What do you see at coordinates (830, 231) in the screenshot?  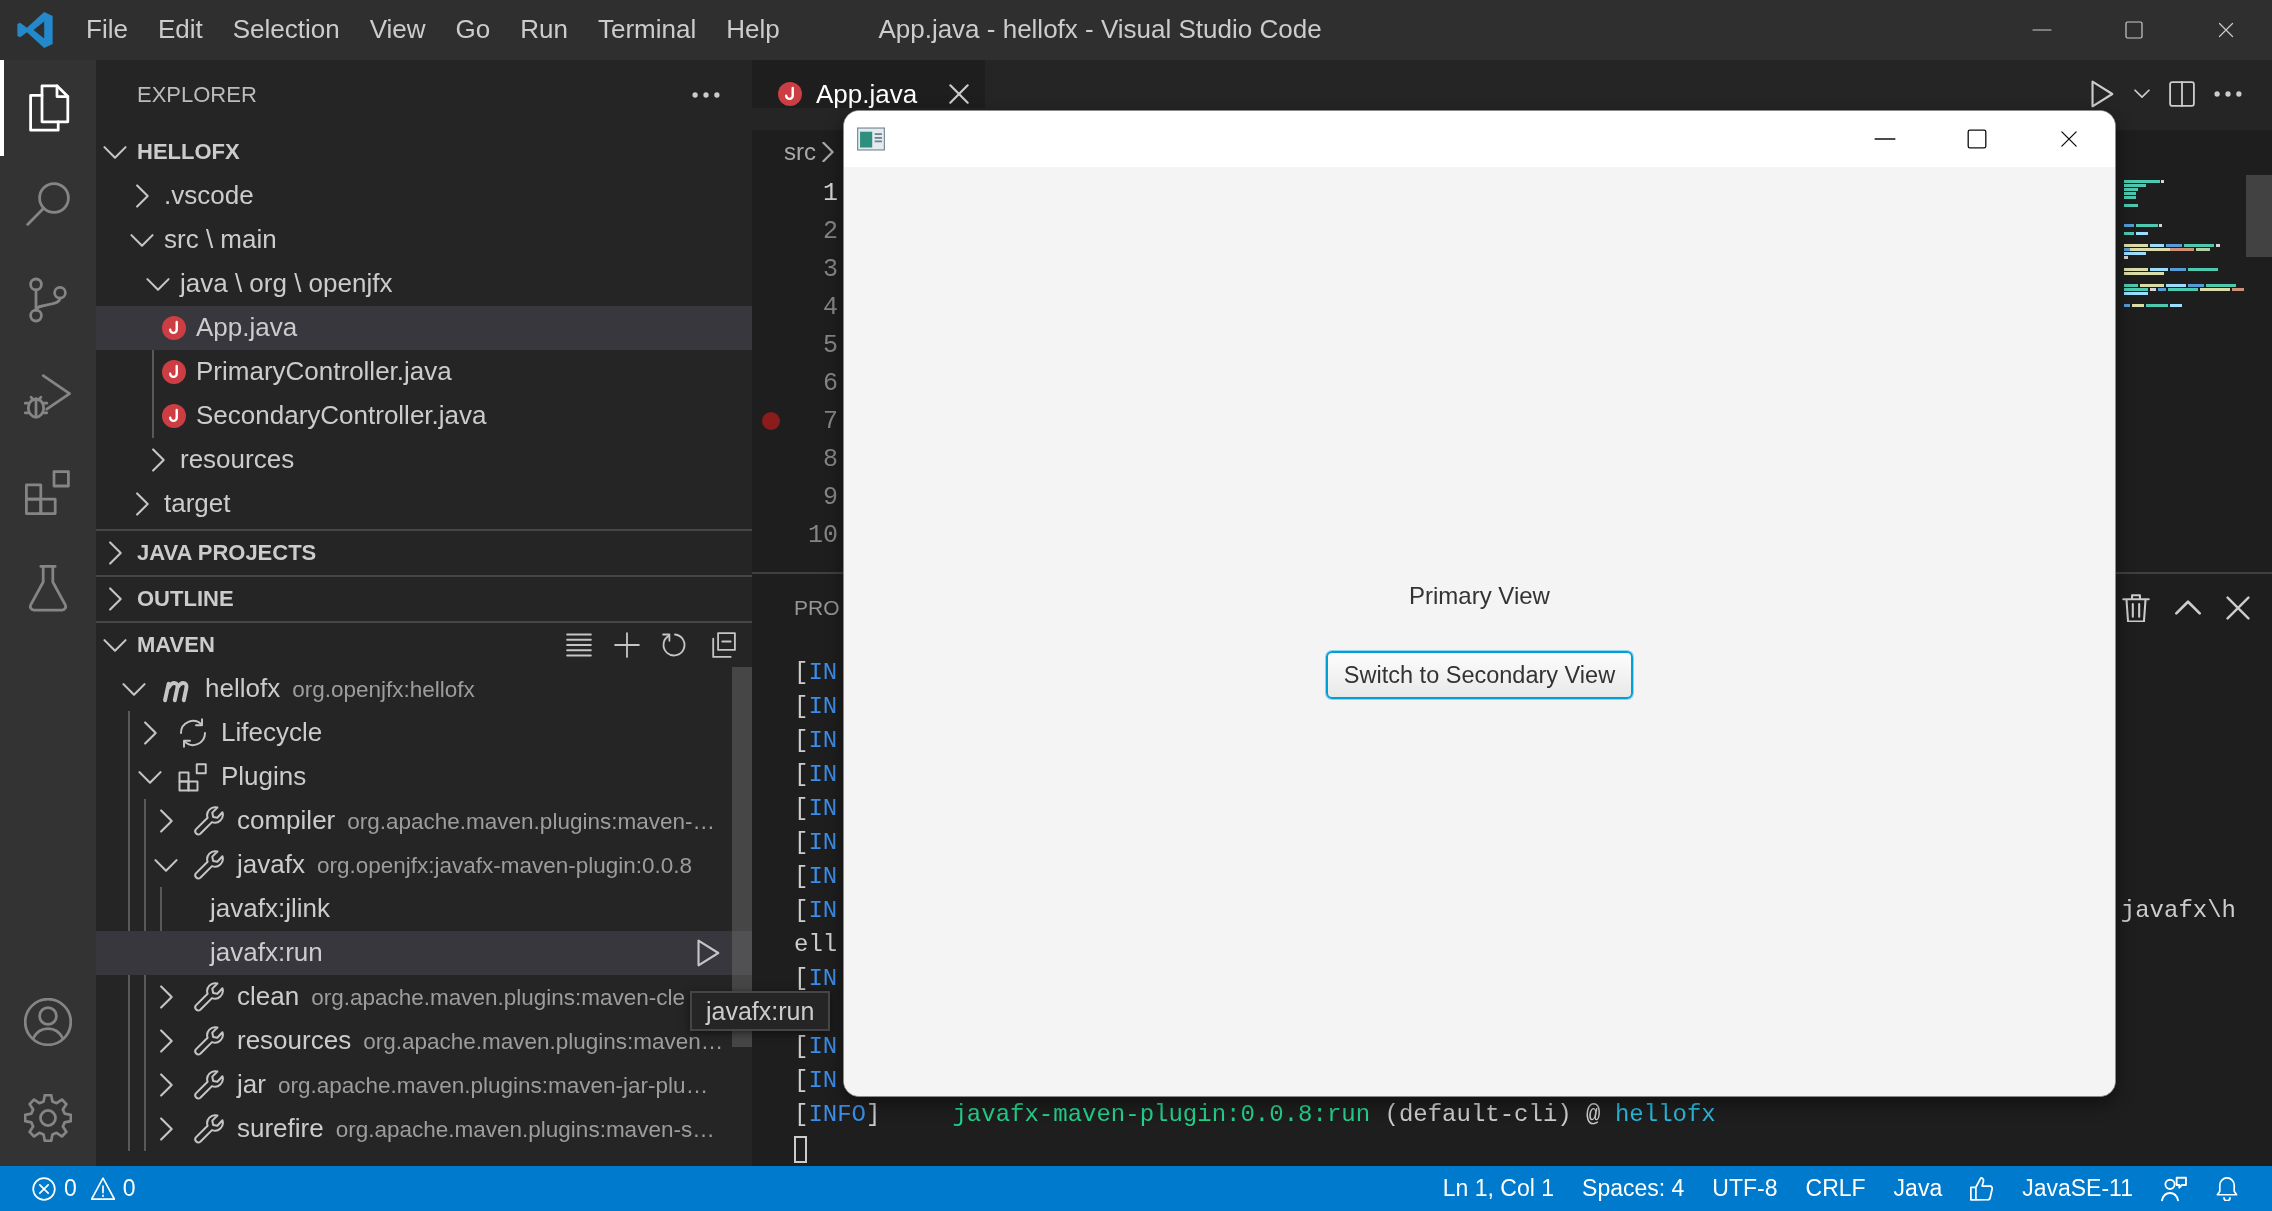 I see `line-number: 2` at bounding box center [830, 231].